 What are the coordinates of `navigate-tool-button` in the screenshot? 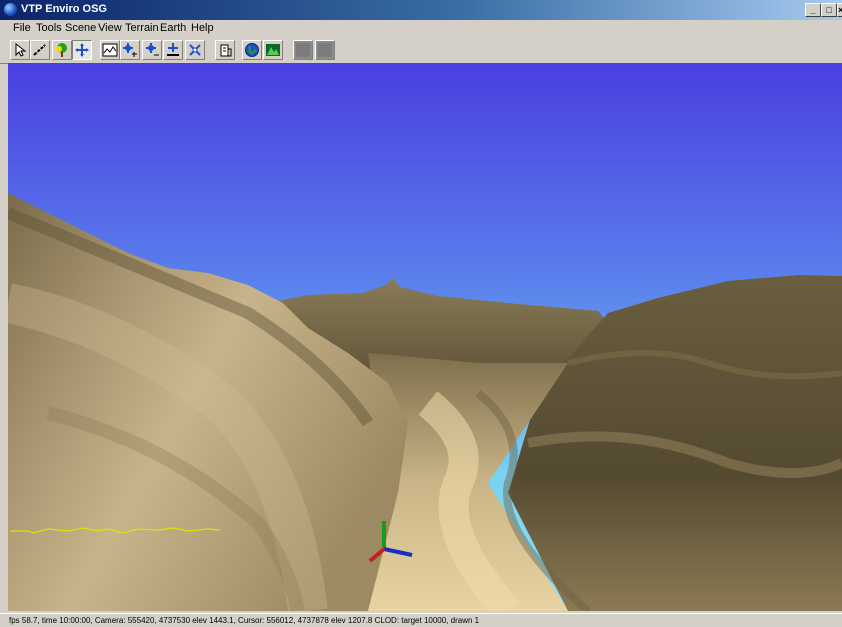 It's located at (82, 50).